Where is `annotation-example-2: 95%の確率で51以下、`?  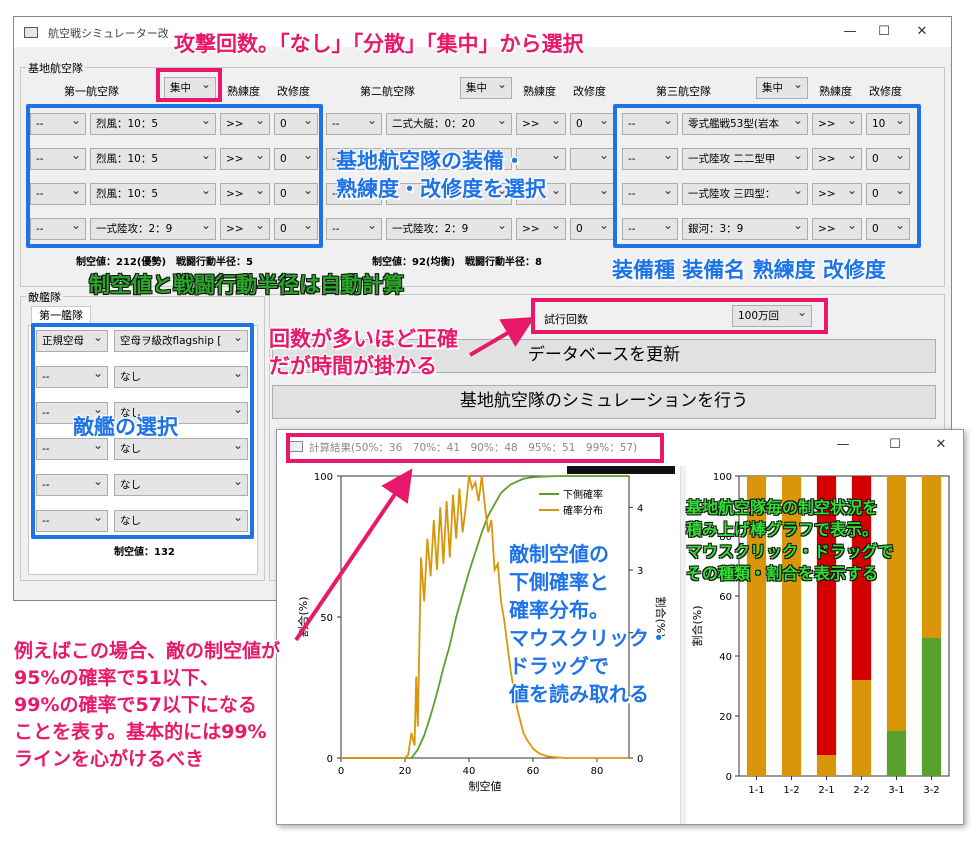
annotation-example-2: 95%の確率で51以下、 is located at coordinates (116, 678).